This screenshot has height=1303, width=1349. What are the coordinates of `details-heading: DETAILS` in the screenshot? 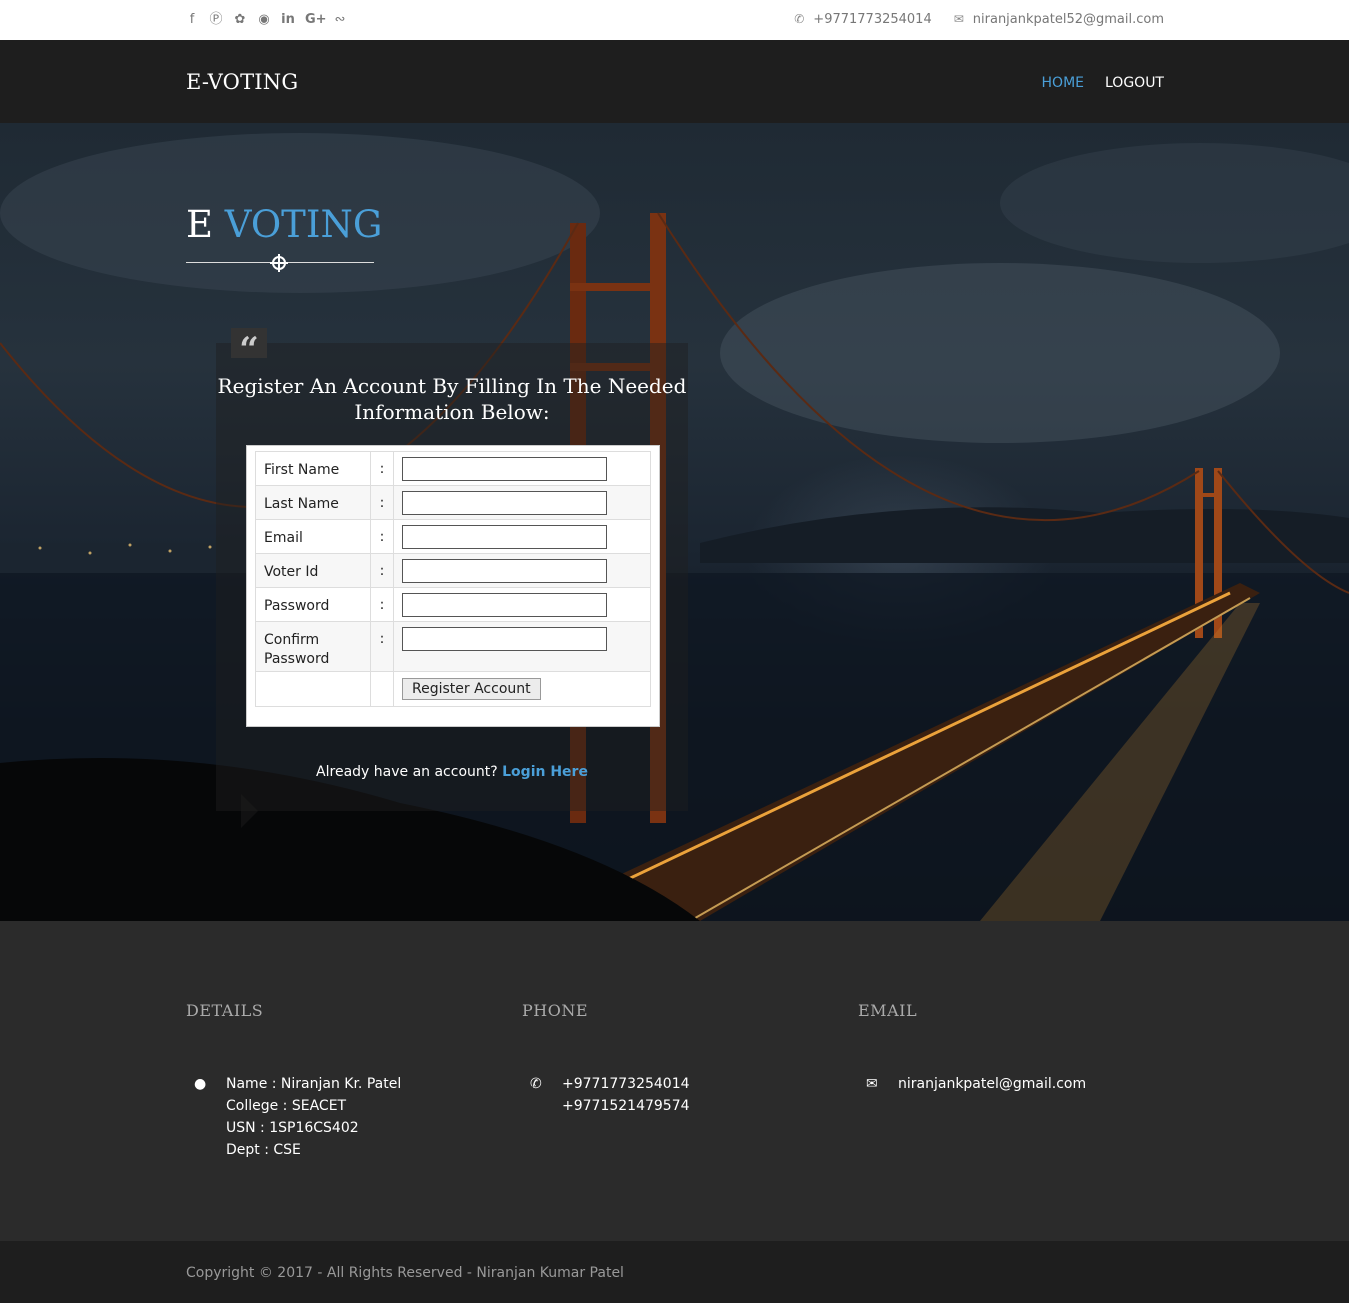 It's located at (225, 1010).